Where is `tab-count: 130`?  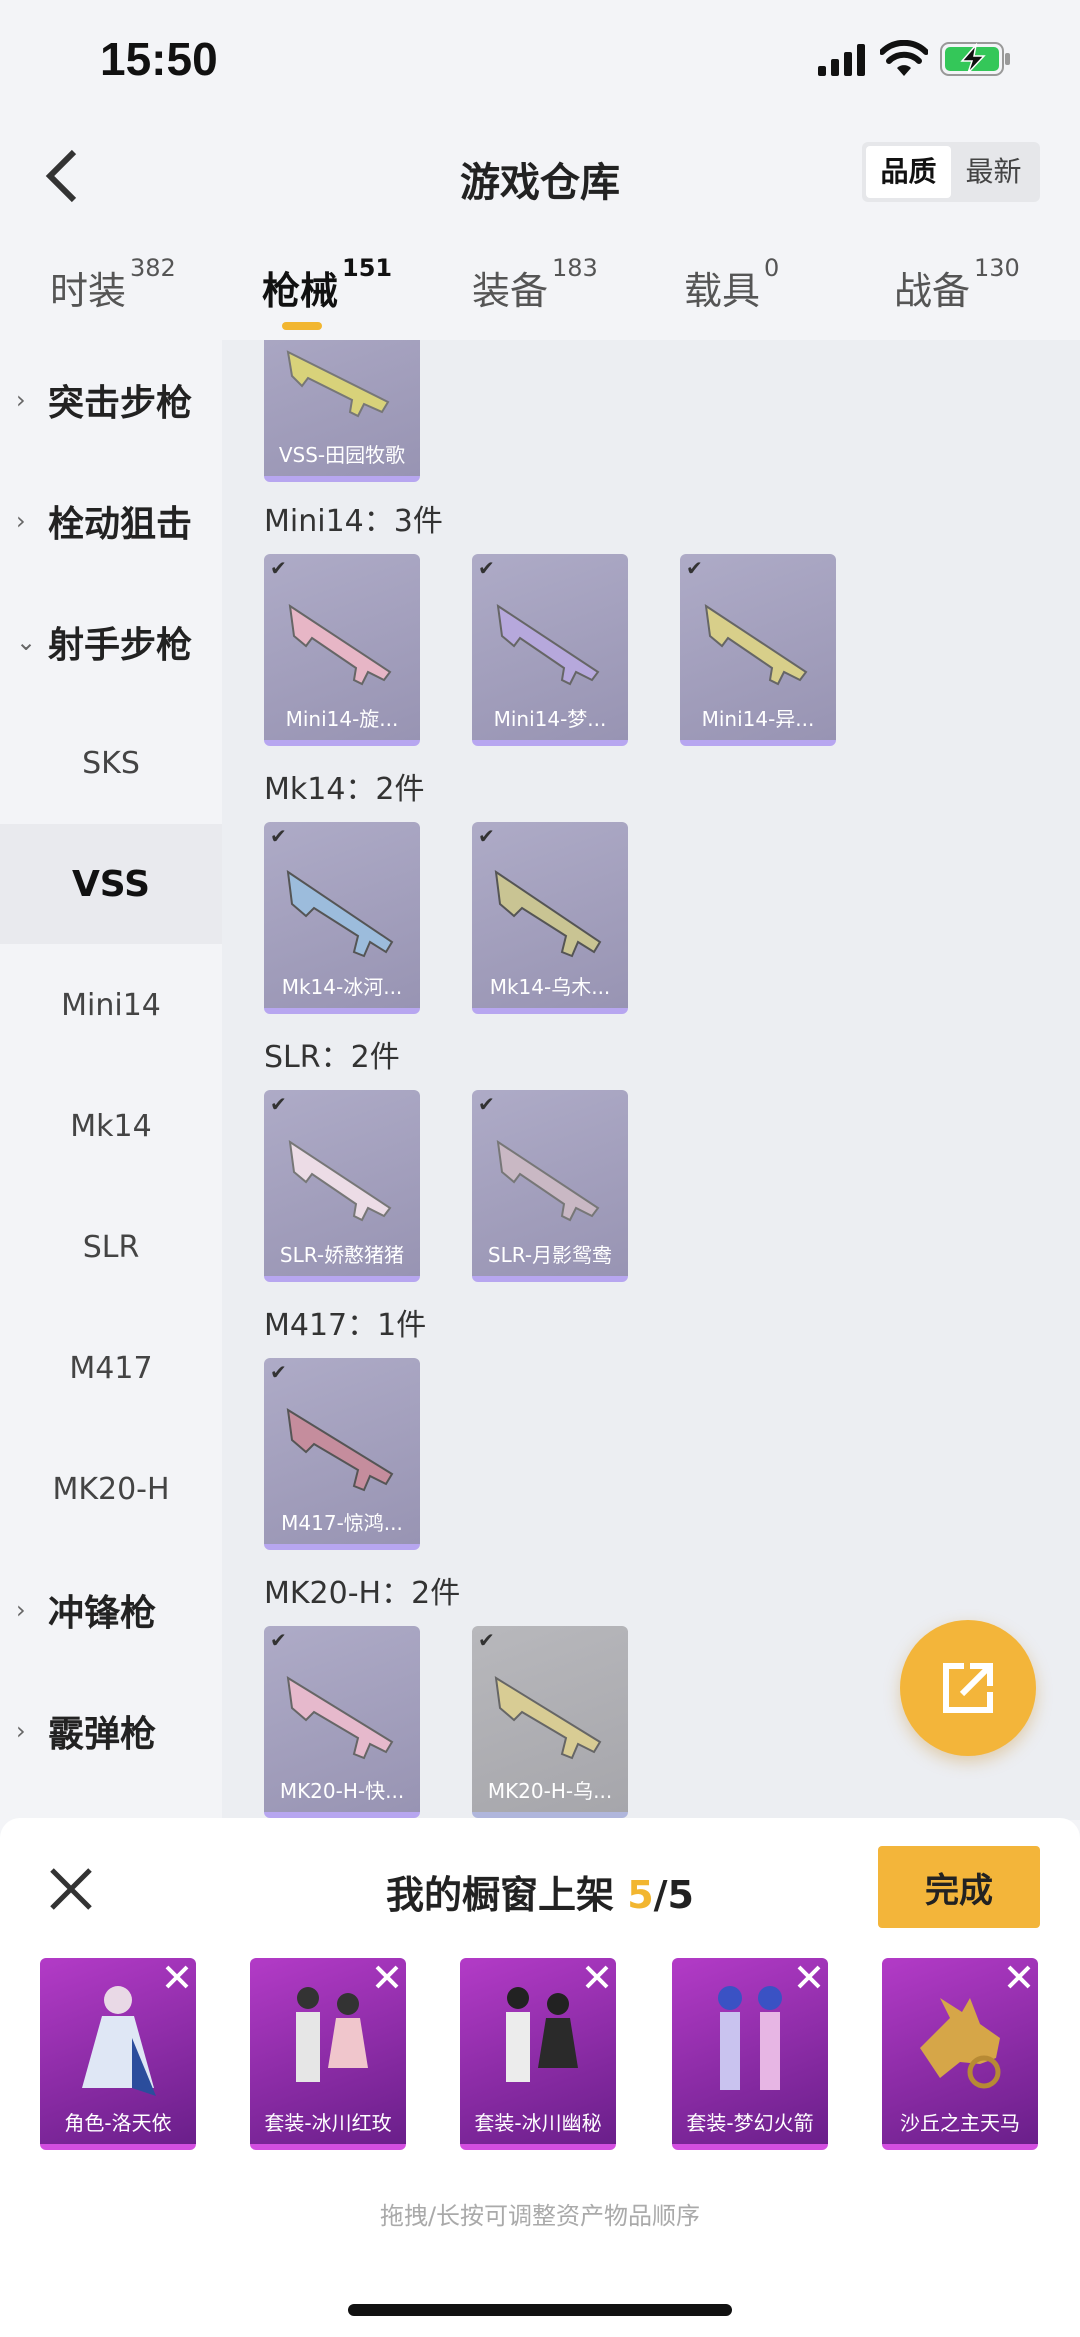
tab-count: 130 is located at coordinates (997, 268).